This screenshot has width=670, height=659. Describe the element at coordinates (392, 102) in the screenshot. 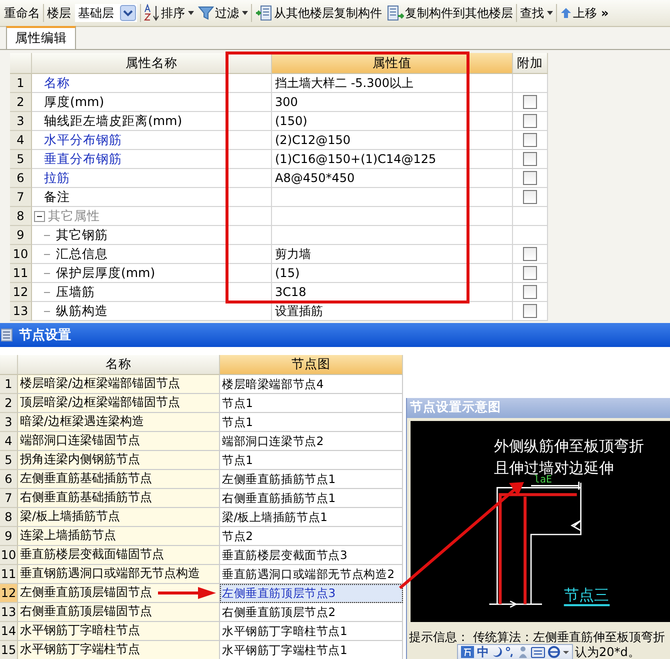

I see `property-value: 300` at that location.